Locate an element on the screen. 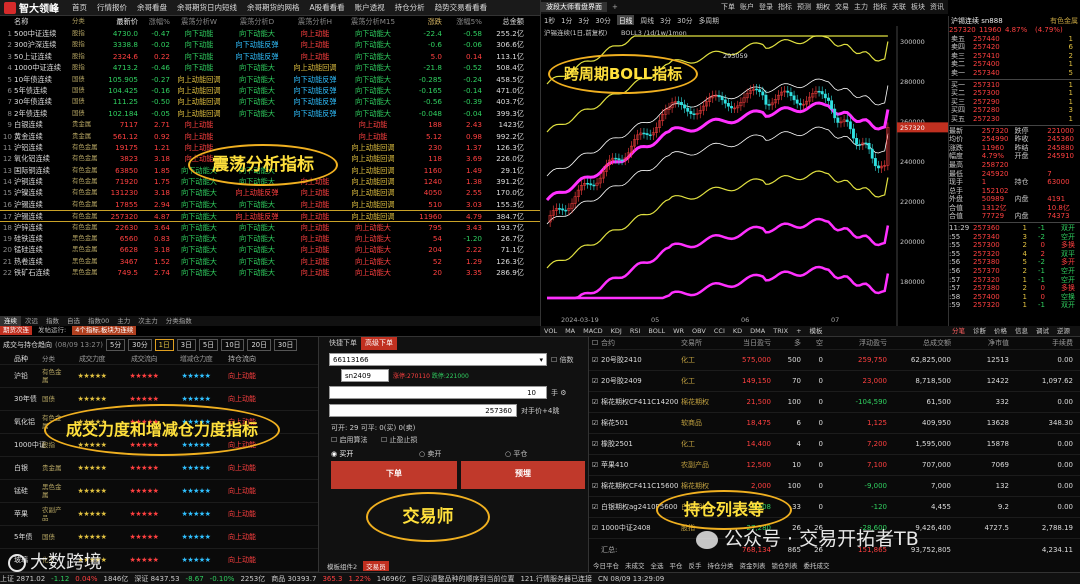  radio-sell-open: ○ 卖开 is located at coordinates (430, 454).